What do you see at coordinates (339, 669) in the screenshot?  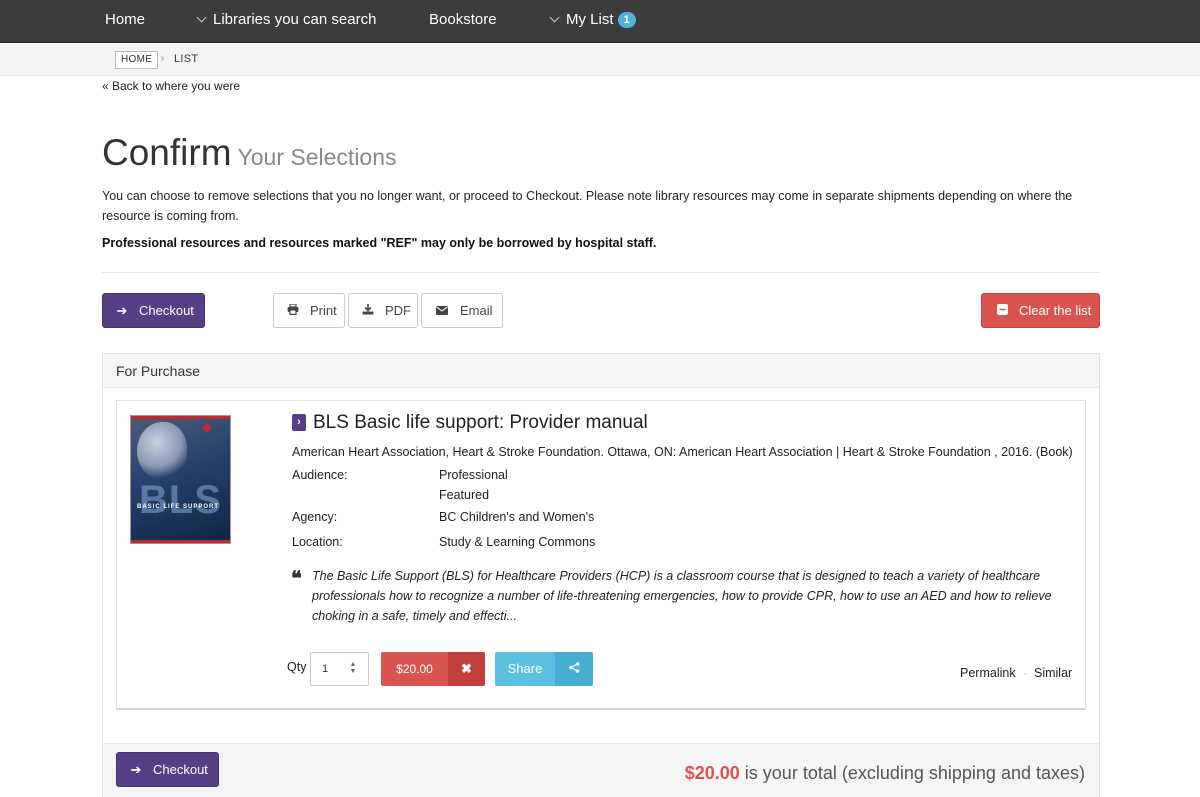 I see `quantity-stepper: 1 ▲ ▼` at bounding box center [339, 669].